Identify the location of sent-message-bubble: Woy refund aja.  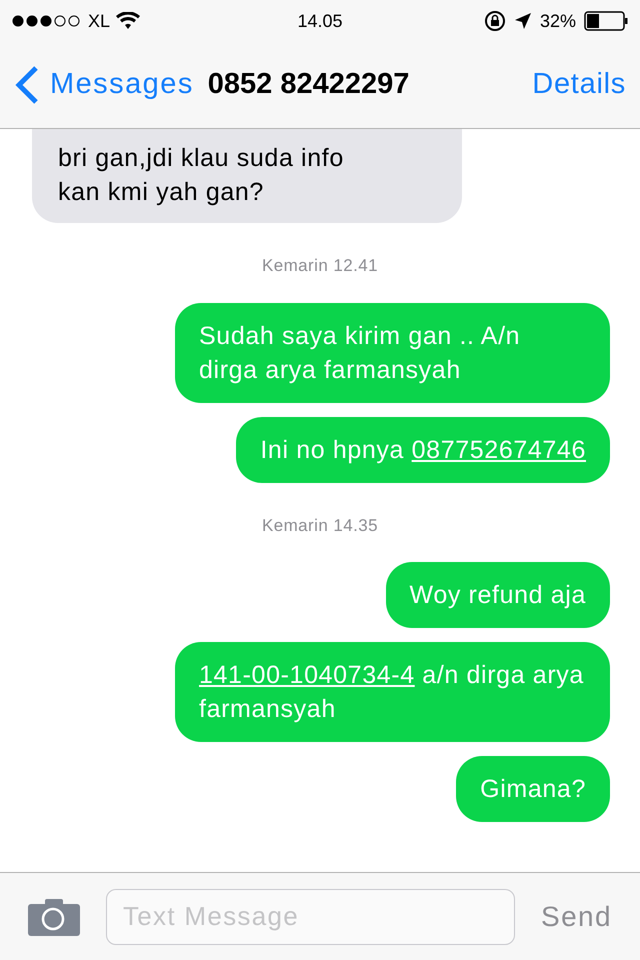
(498, 595).